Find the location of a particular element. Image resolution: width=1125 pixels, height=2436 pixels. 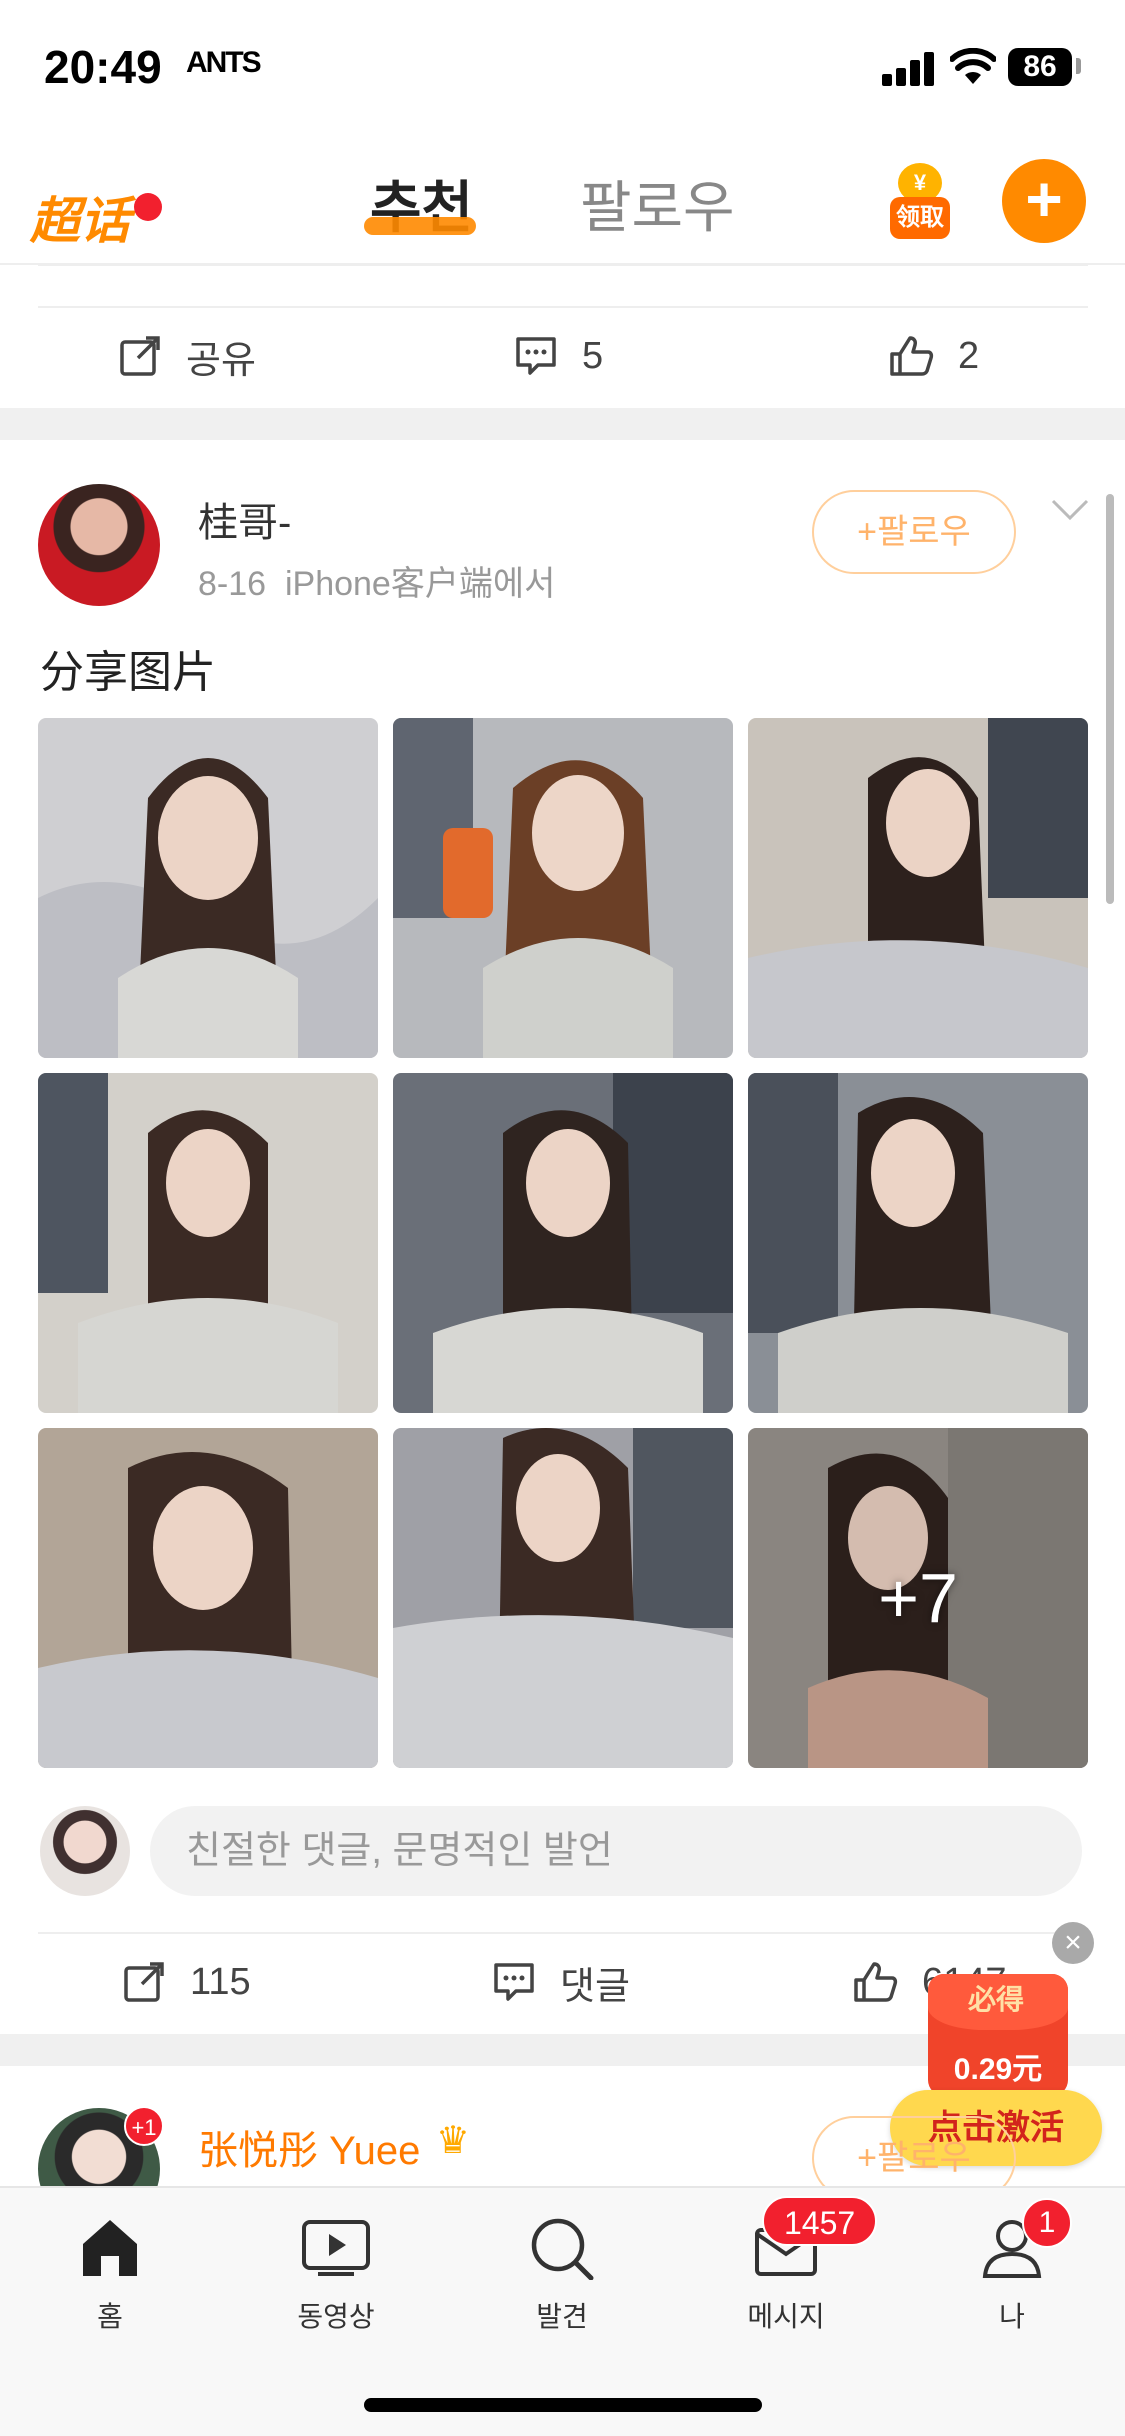

tab-home: 홈 is located at coordinates (110, 2275).